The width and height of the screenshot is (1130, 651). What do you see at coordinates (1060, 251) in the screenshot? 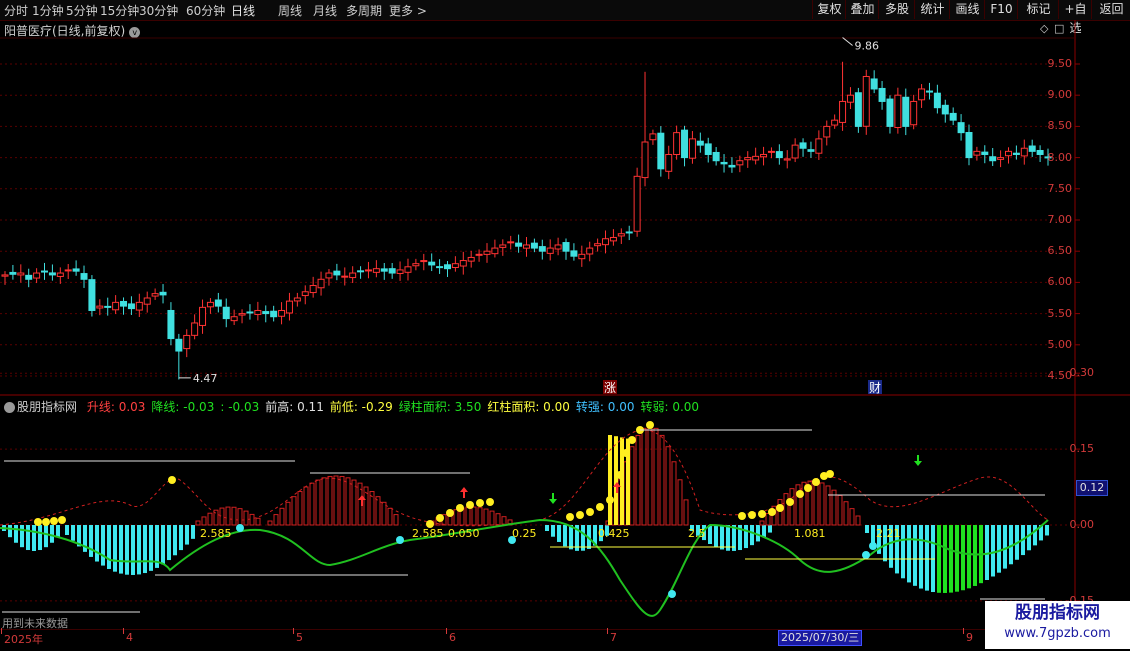
I see `price-tick-label: 6.50` at bounding box center [1060, 251].